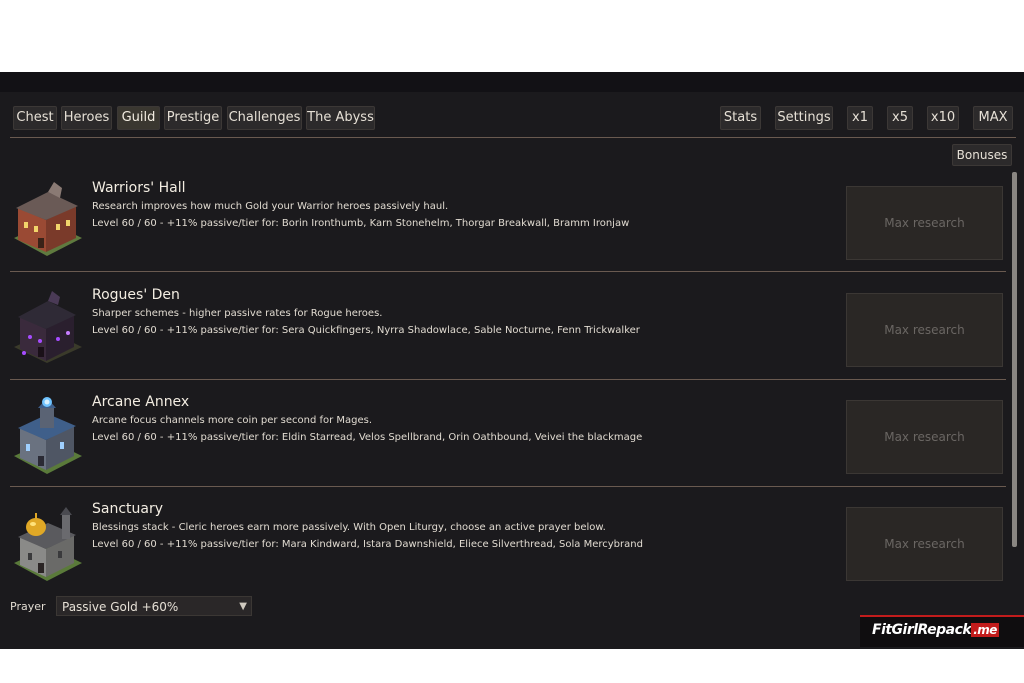  What do you see at coordinates (48, 435) in the screenshot?
I see `arcane-annex-building-icon` at bounding box center [48, 435].